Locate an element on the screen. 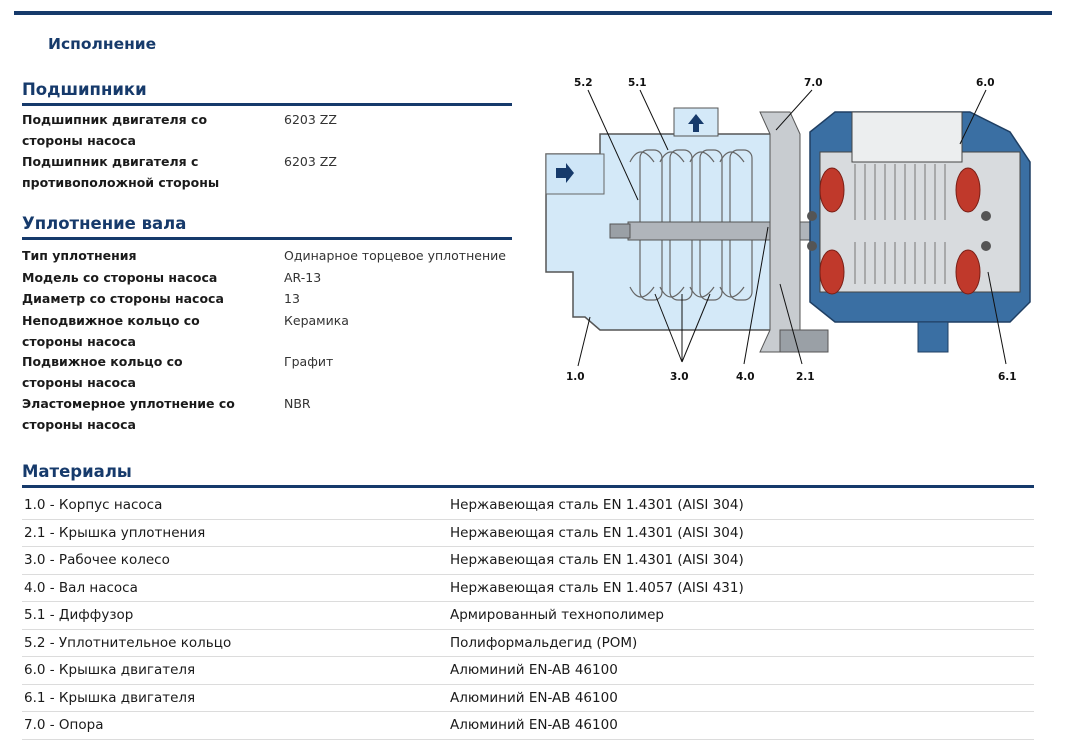 The width and height of the screenshot is (1070, 741). callout-label: 4.0 is located at coordinates (745, 377).